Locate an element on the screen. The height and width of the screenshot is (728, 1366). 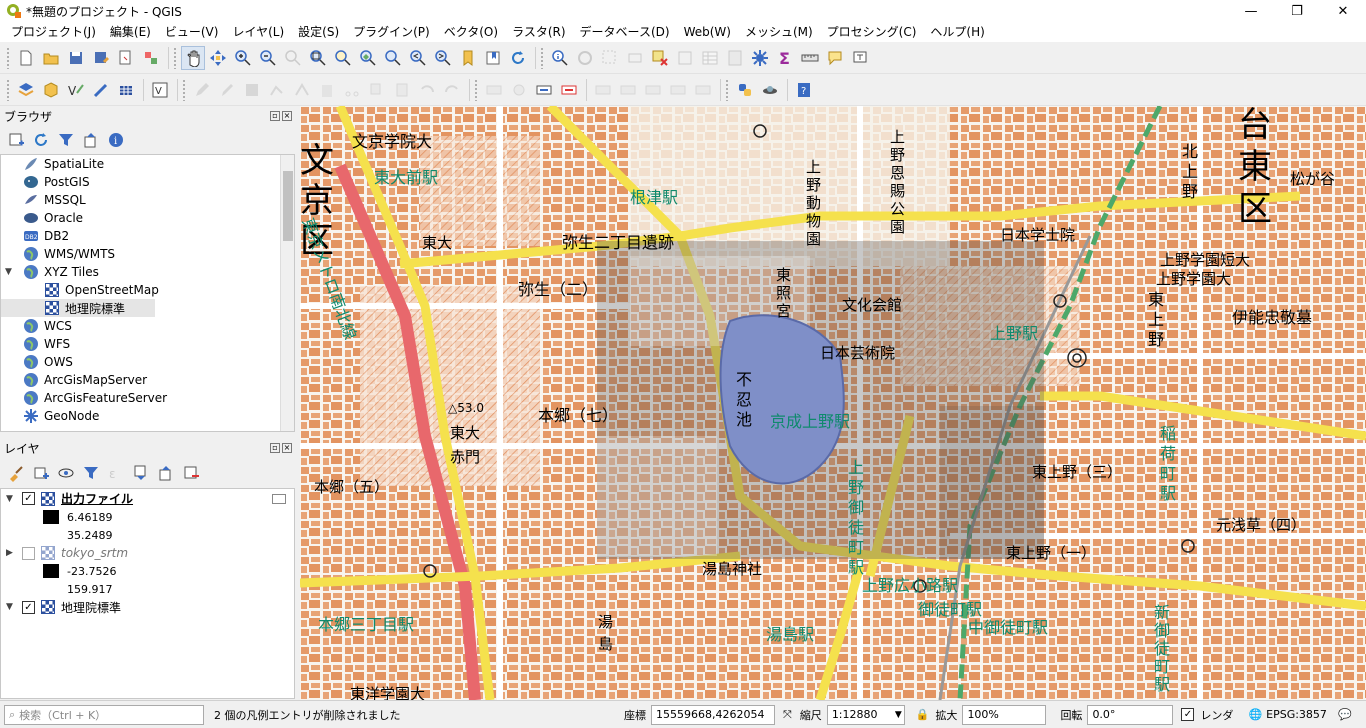
redo-icon is located at coordinates (452, 90).